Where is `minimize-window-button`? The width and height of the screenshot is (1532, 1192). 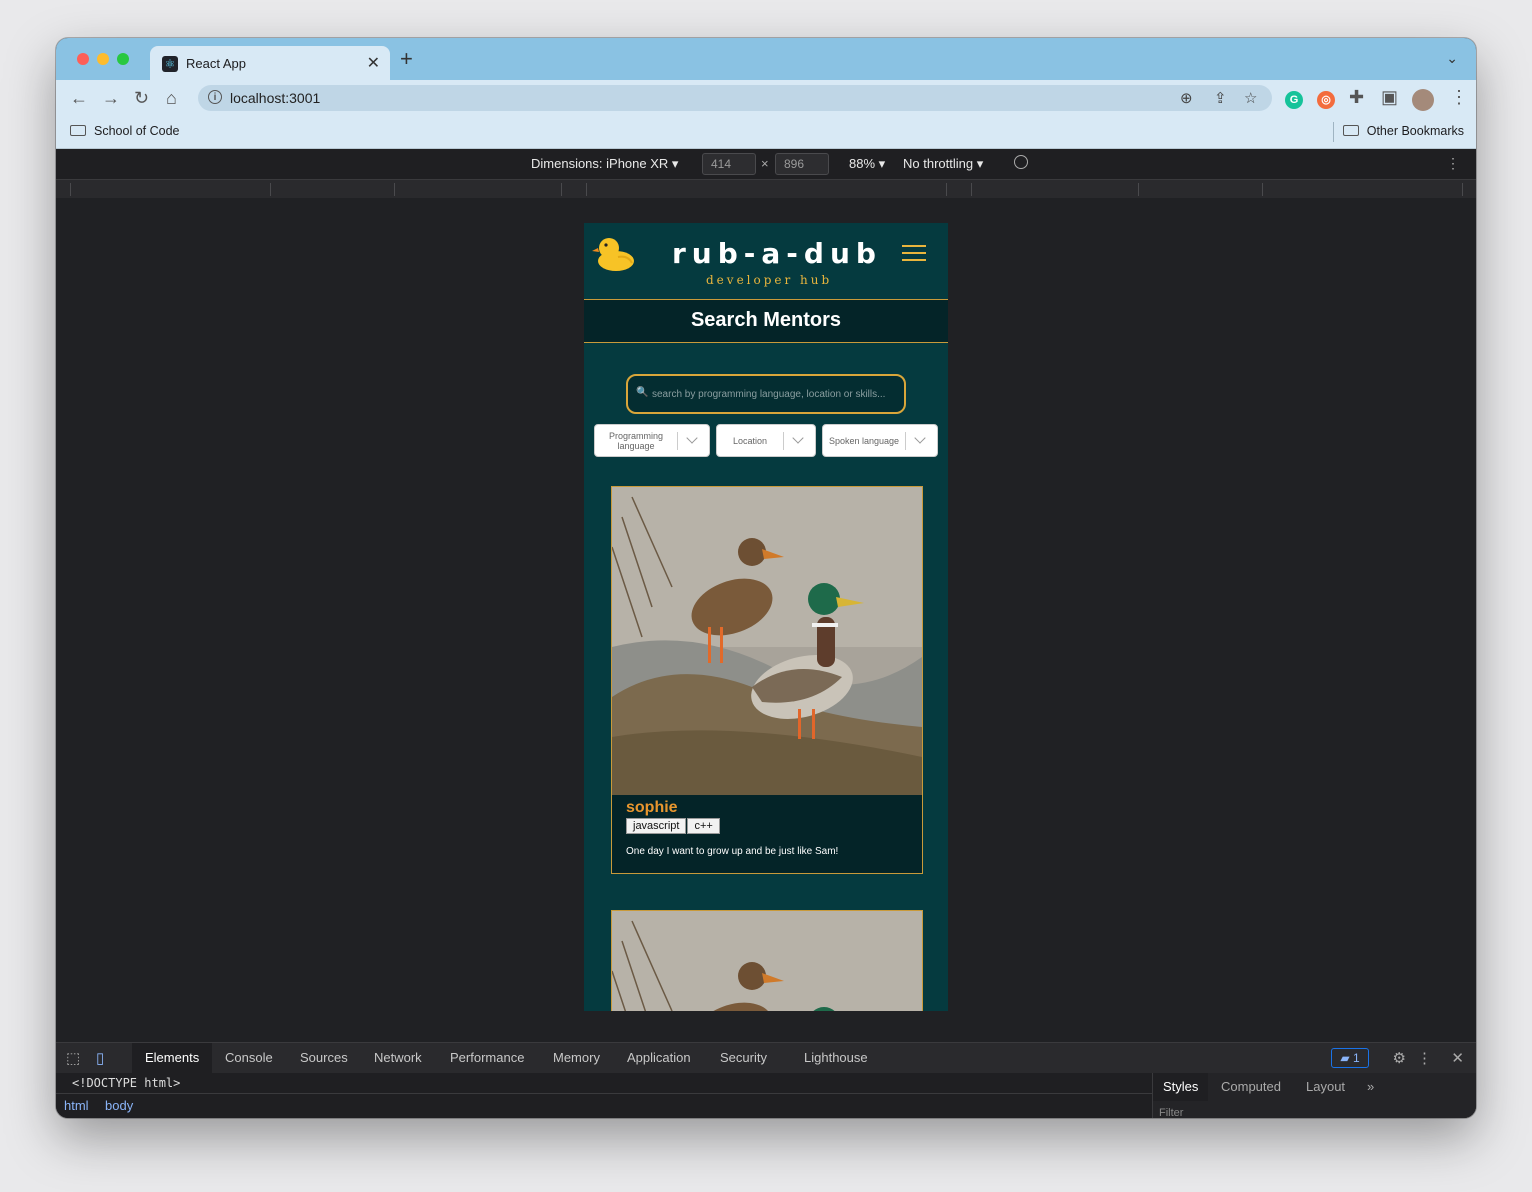 minimize-window-button is located at coordinates (103, 59).